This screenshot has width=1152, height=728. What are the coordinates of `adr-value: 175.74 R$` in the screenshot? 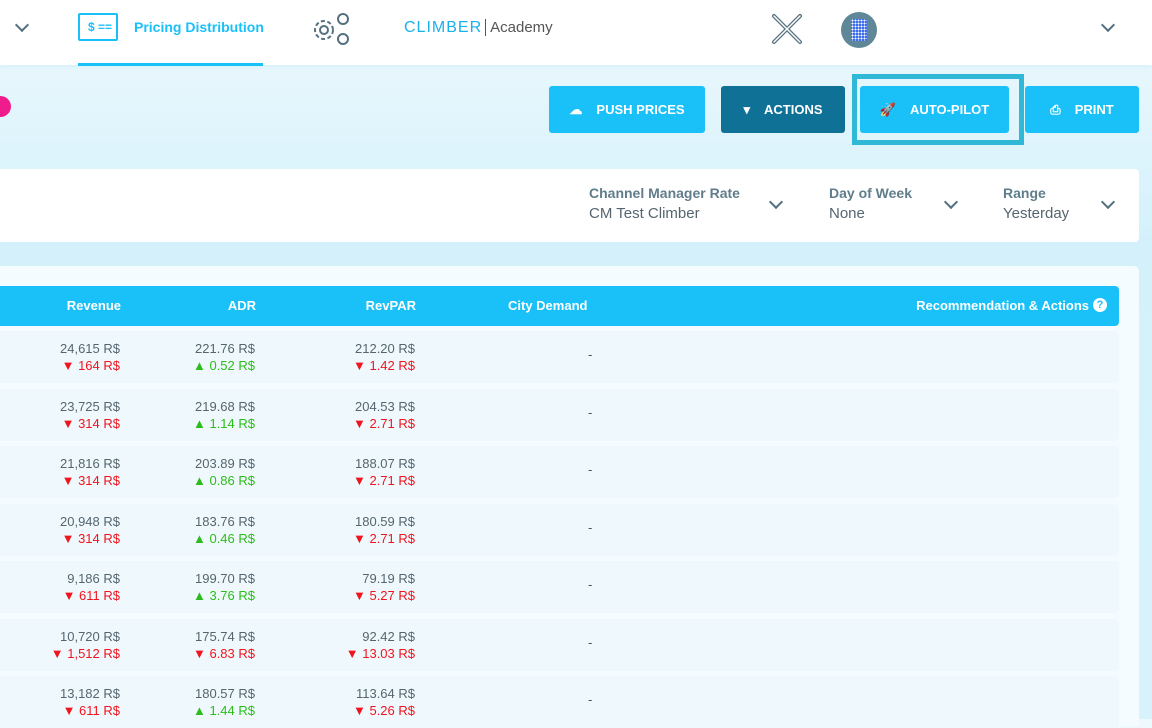 It's located at (225, 636).